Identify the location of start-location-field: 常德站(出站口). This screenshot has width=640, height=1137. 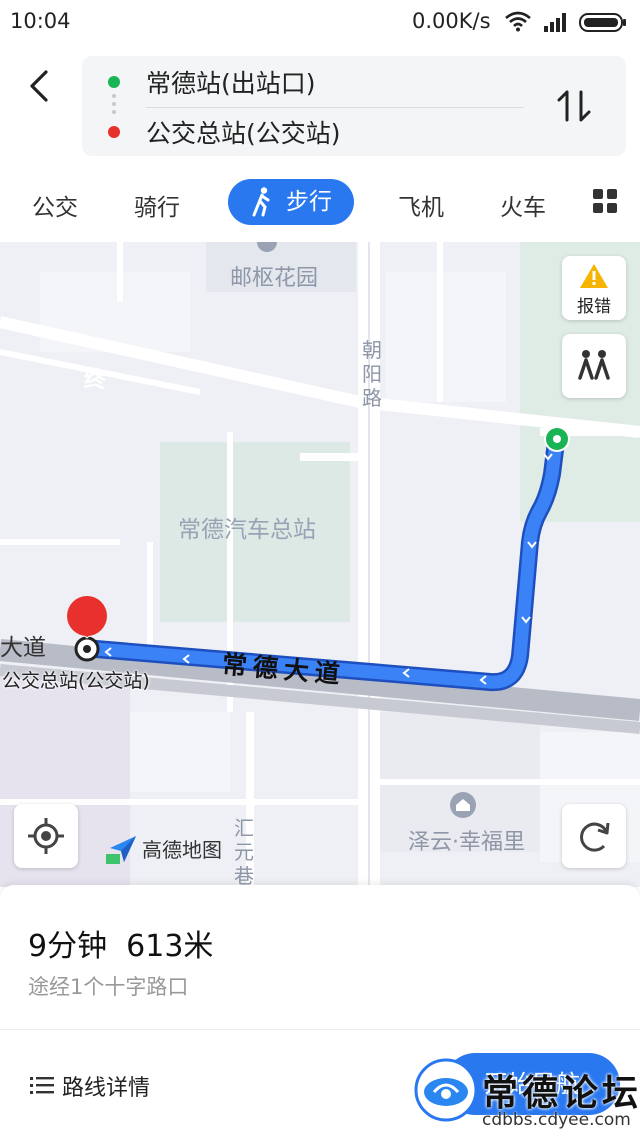
(231, 82).